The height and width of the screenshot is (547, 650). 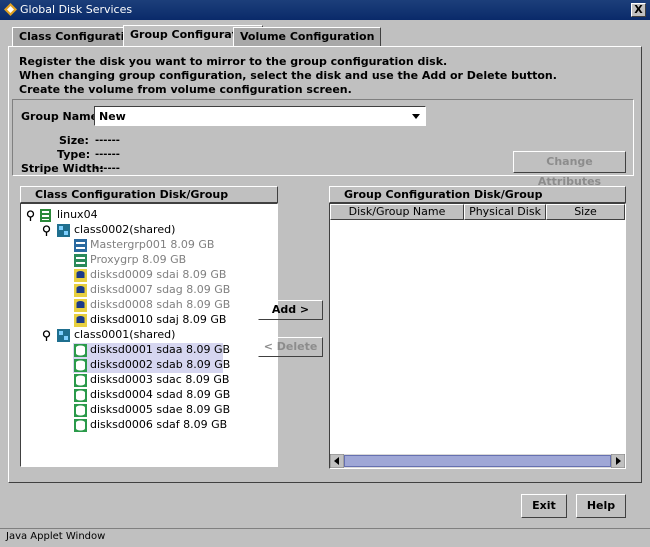 I want to click on close-button: X, so click(x=638, y=10).